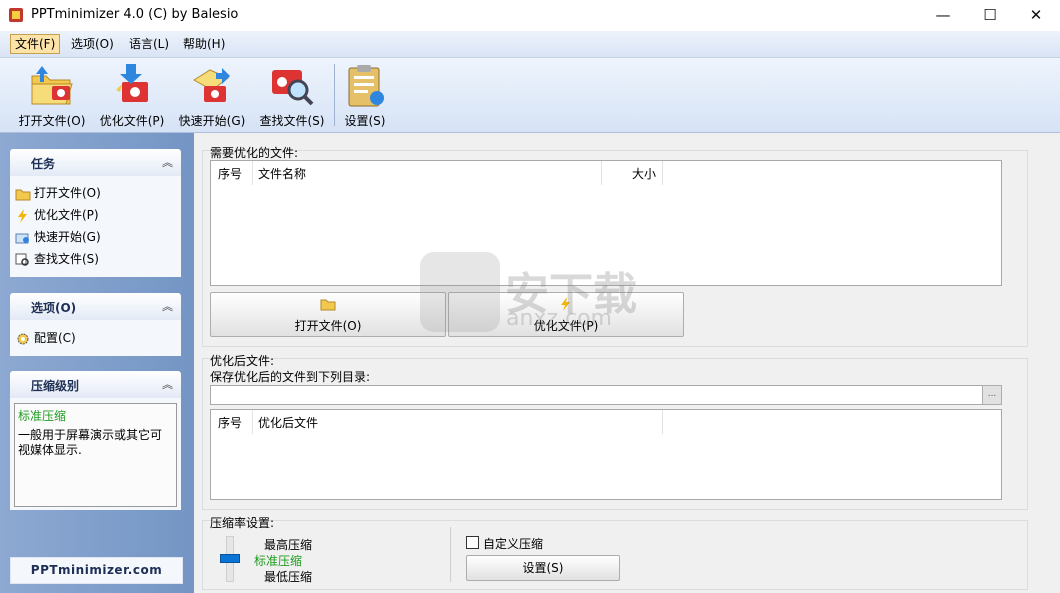 This screenshot has width=1060, height=593. Describe the element at coordinates (293, 88) in the screenshot. I see `find-file-icon` at that location.